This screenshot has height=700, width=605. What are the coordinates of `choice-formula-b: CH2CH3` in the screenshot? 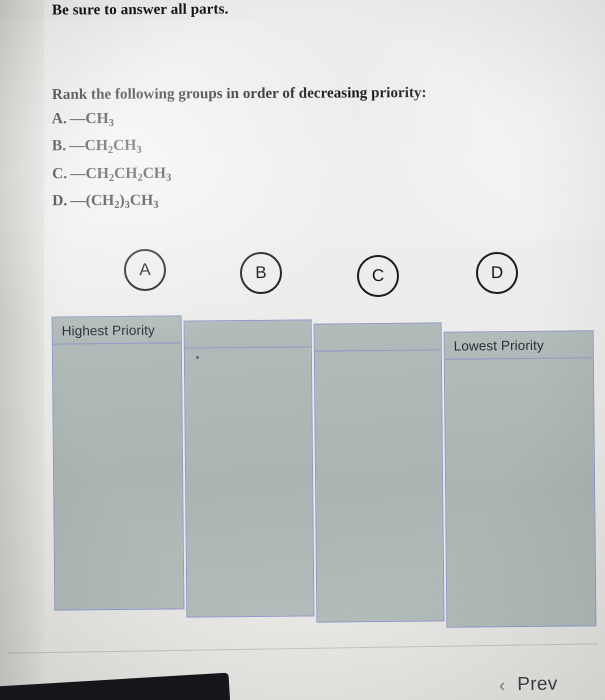 It's located at (113, 147).